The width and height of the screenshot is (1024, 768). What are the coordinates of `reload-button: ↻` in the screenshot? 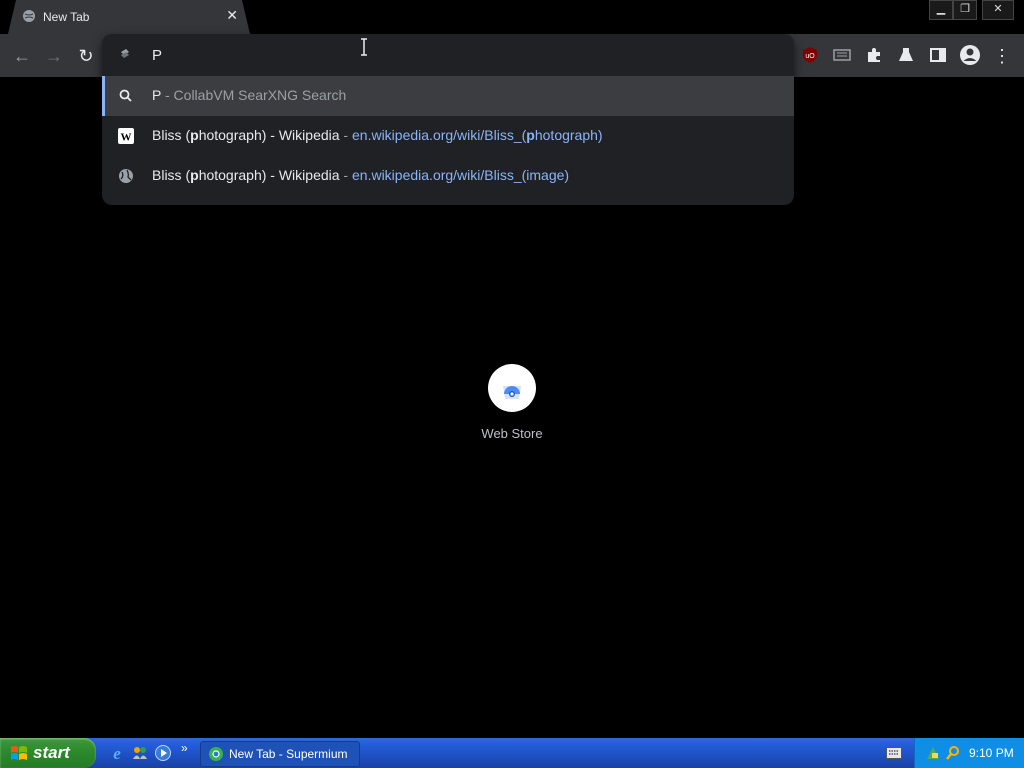 It's located at (86, 56).